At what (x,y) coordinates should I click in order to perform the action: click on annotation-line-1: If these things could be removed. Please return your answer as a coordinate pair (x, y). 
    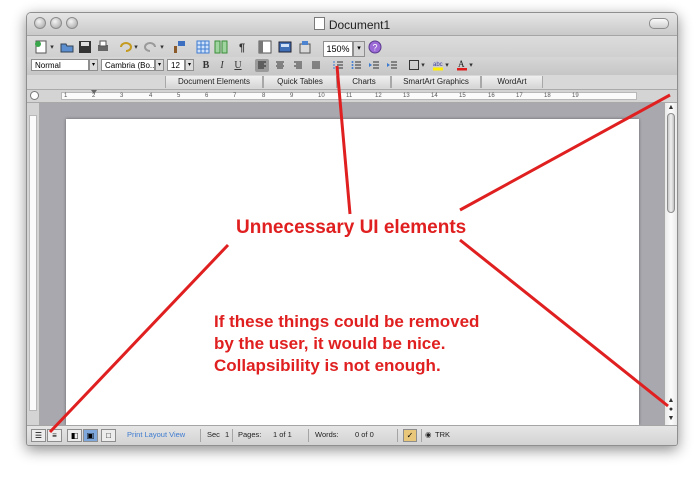
    Looking at the image, I should click on (347, 321).